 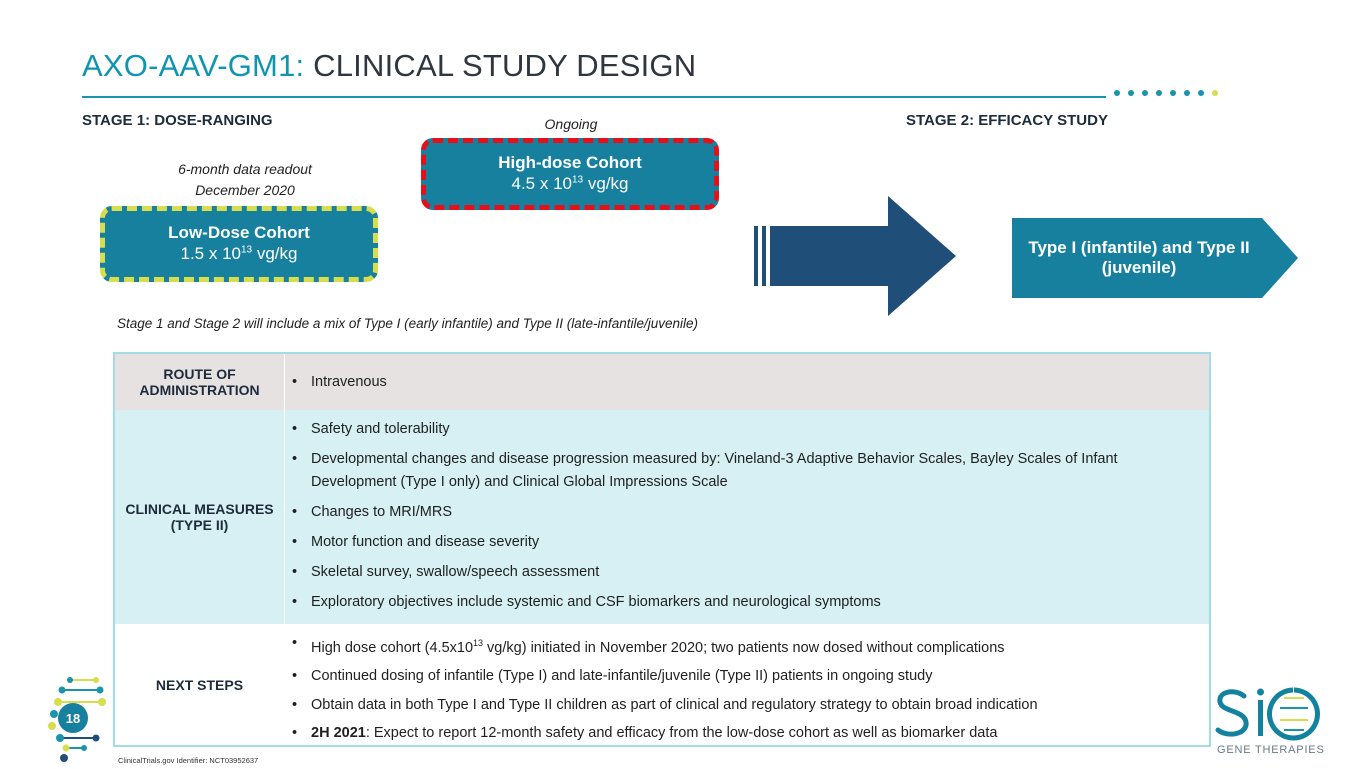 I want to click on table-row-route: ROUTE OF ADMINISTRATION Intravenous, so click(x=662, y=382).